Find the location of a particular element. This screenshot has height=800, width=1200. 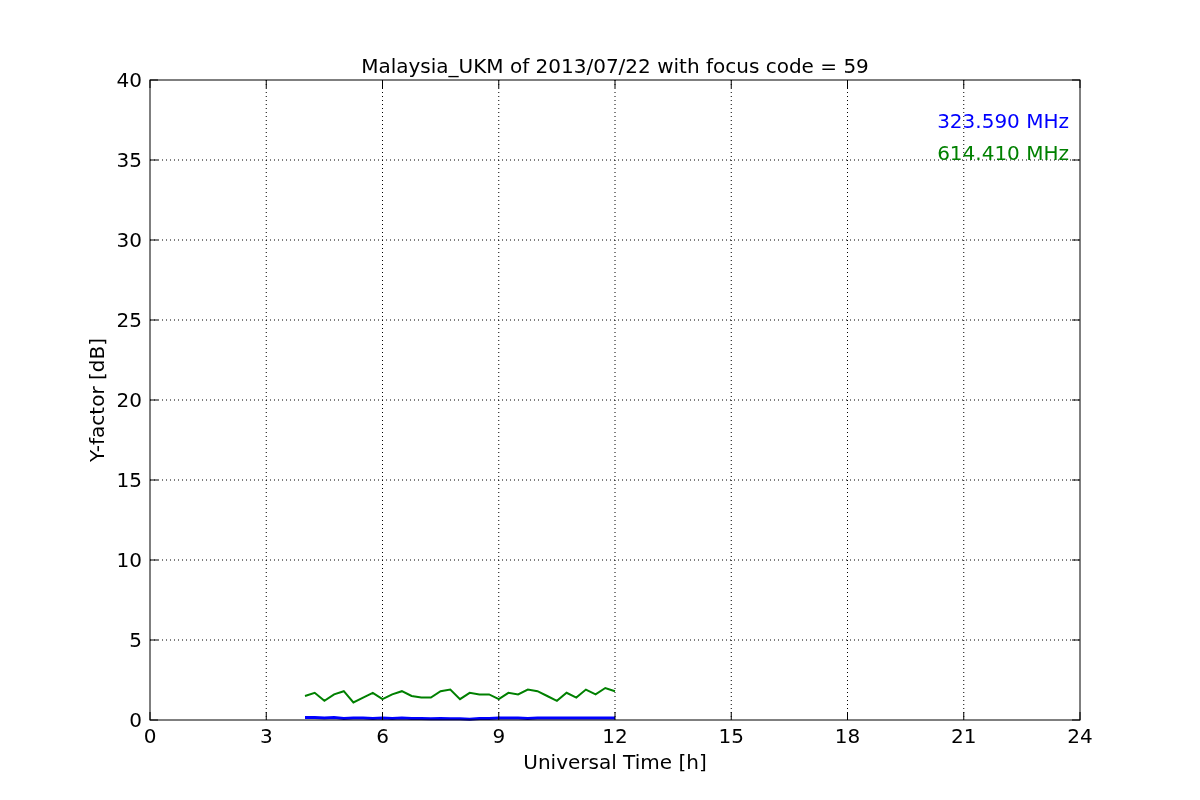

y-tick-label: 25 is located at coordinates (129, 320).